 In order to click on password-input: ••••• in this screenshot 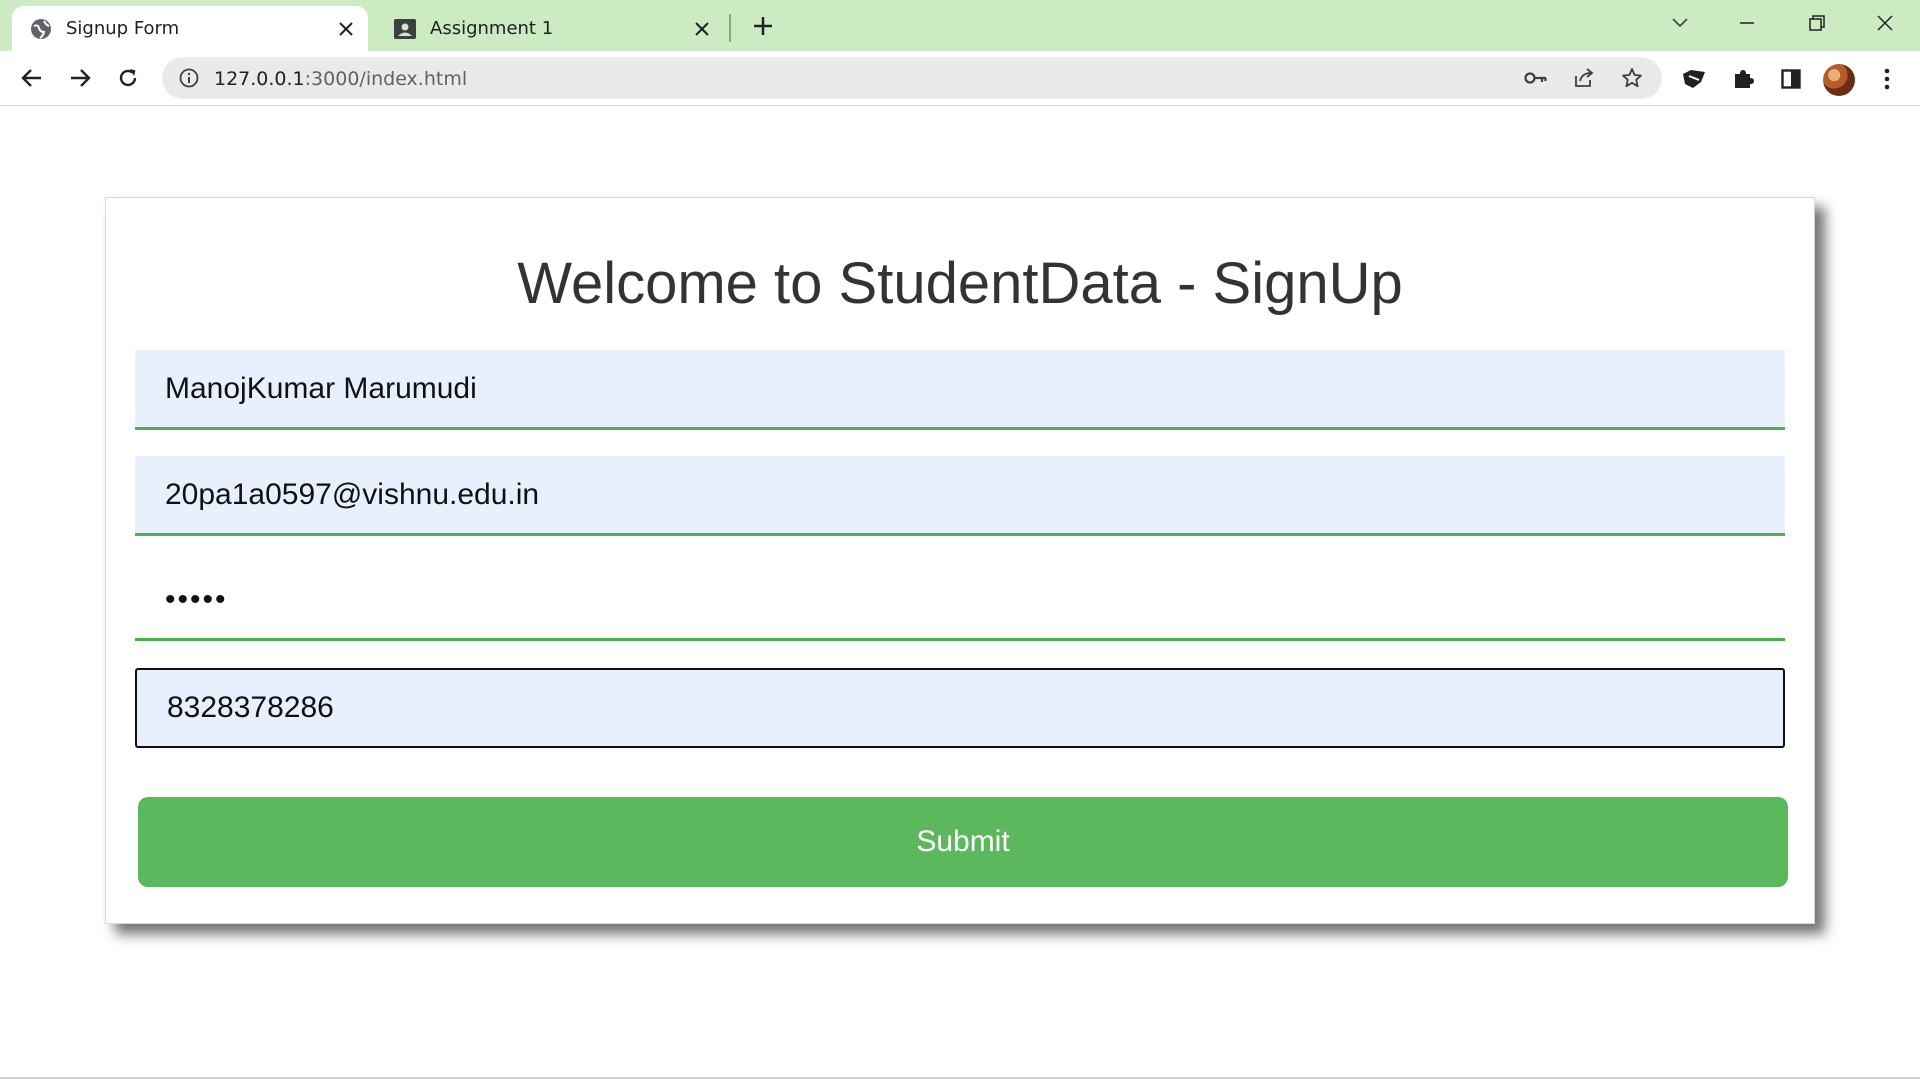, I will do `click(960, 601)`.